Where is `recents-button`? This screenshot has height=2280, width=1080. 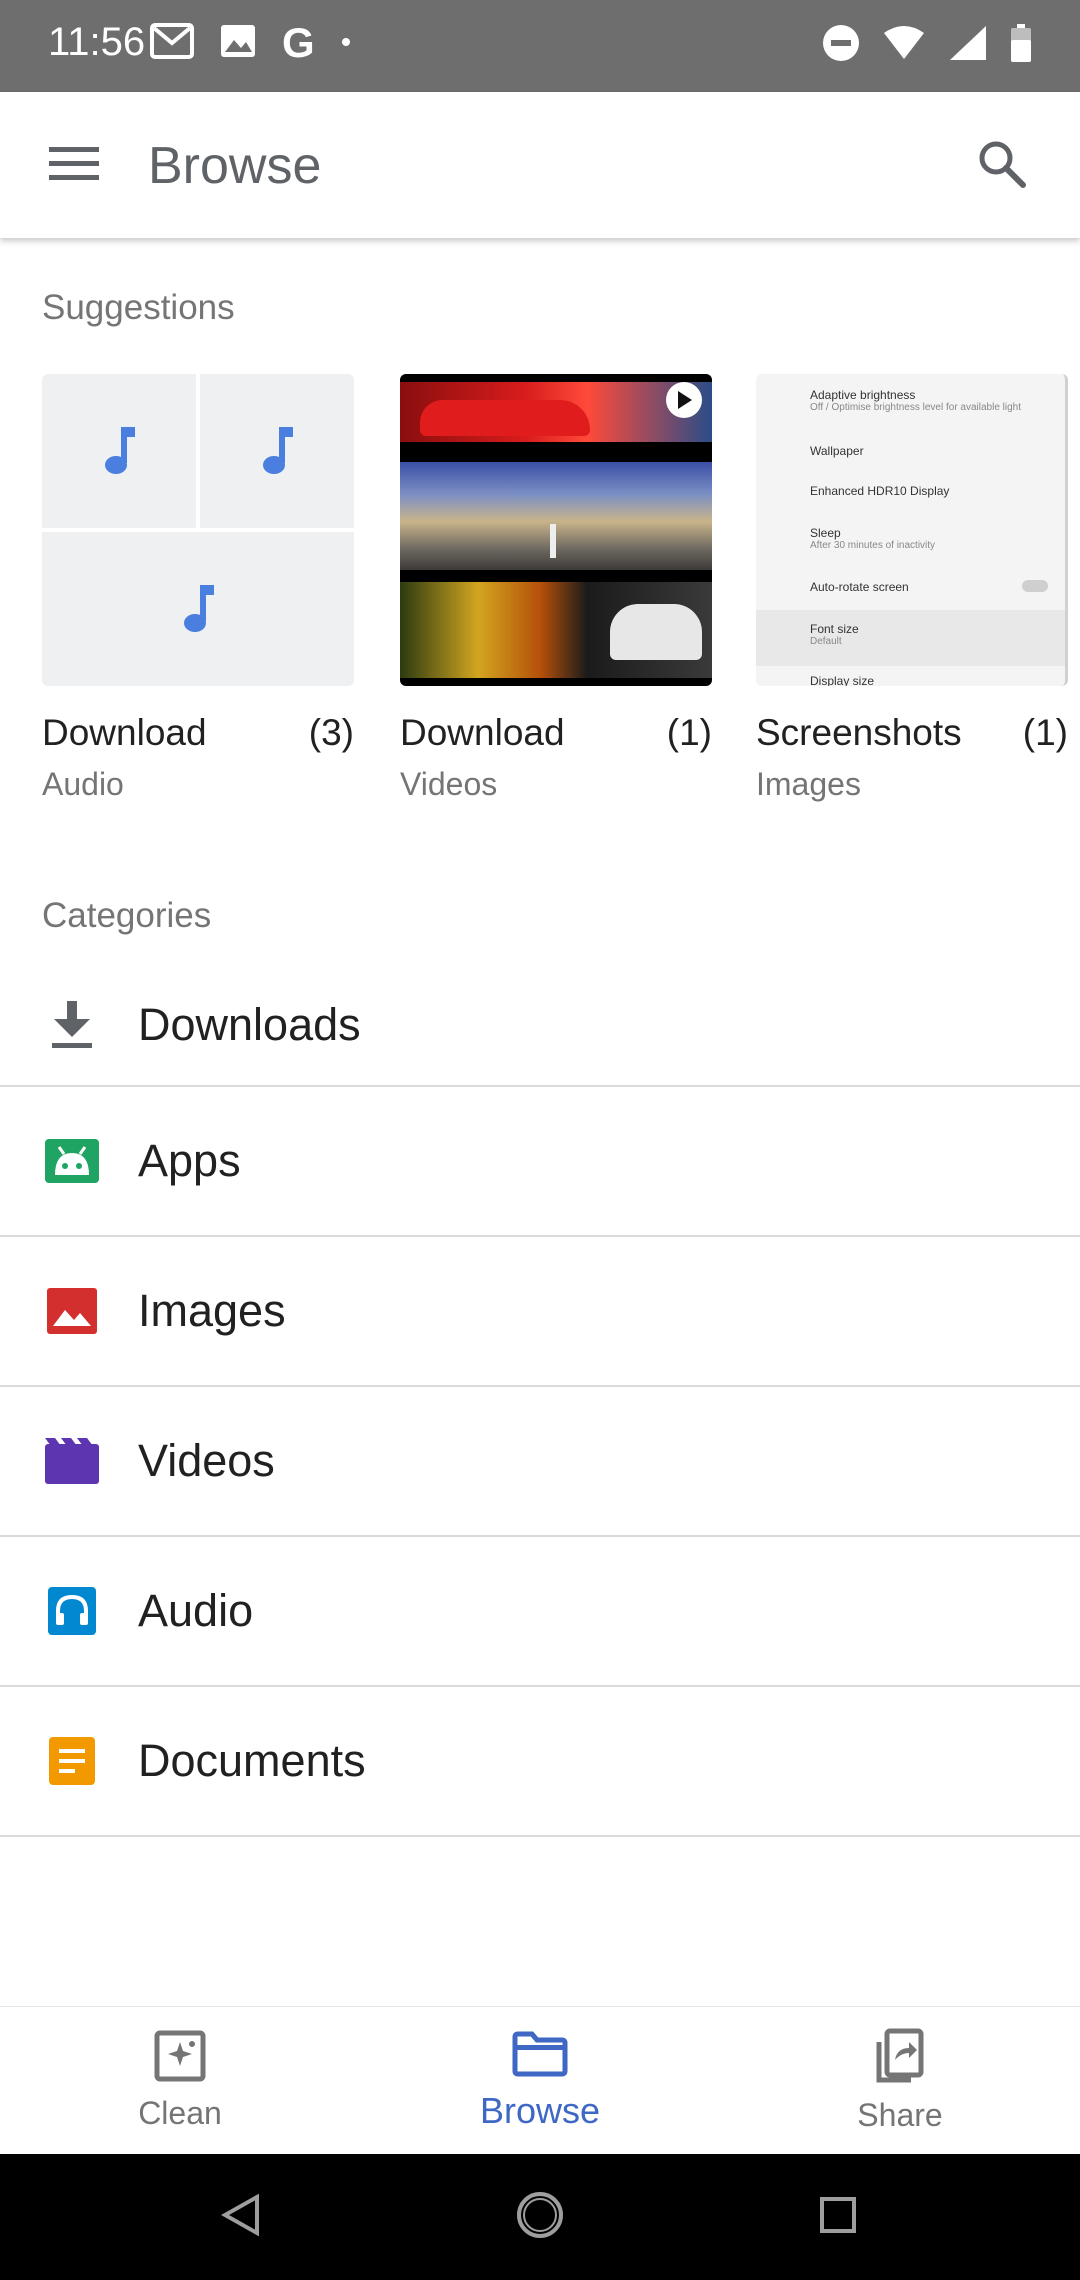 recents-button is located at coordinates (838, 2217).